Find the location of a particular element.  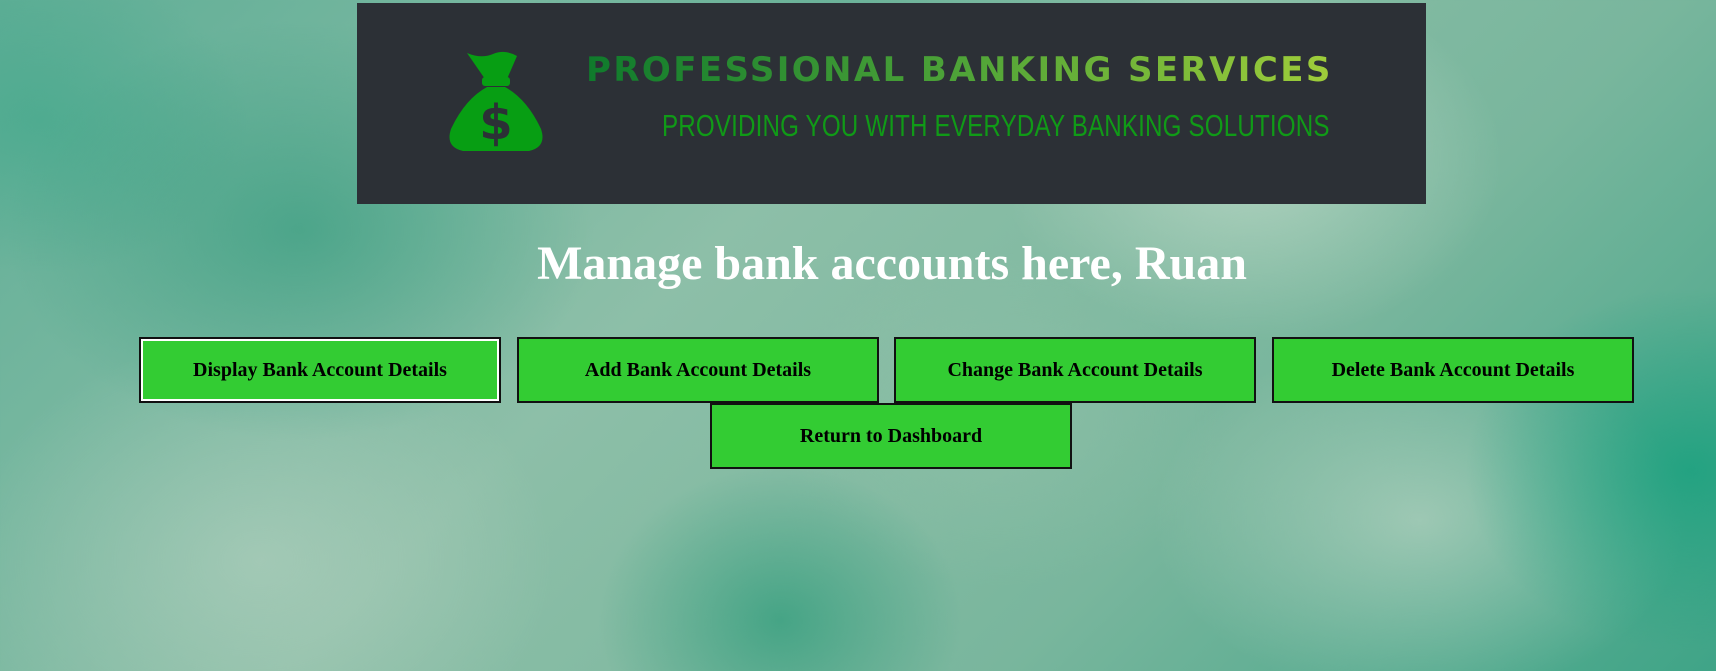

money-bag-dollar-icon: $ is located at coordinates (496, 101).